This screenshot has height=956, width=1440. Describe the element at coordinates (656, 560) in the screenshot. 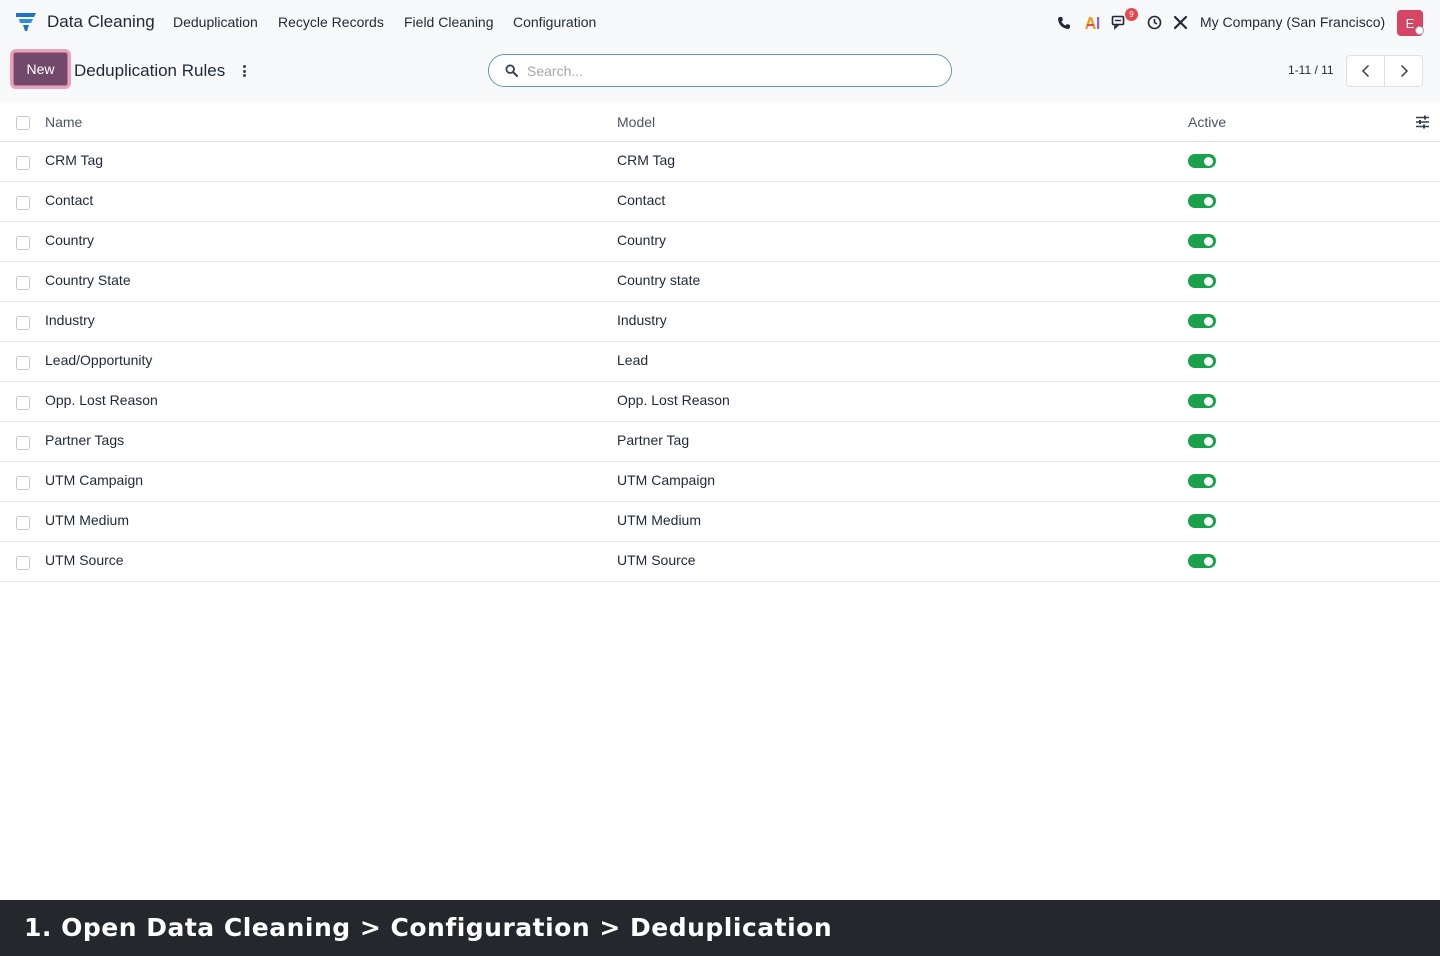

I see `rule-model: UTM Source` at that location.